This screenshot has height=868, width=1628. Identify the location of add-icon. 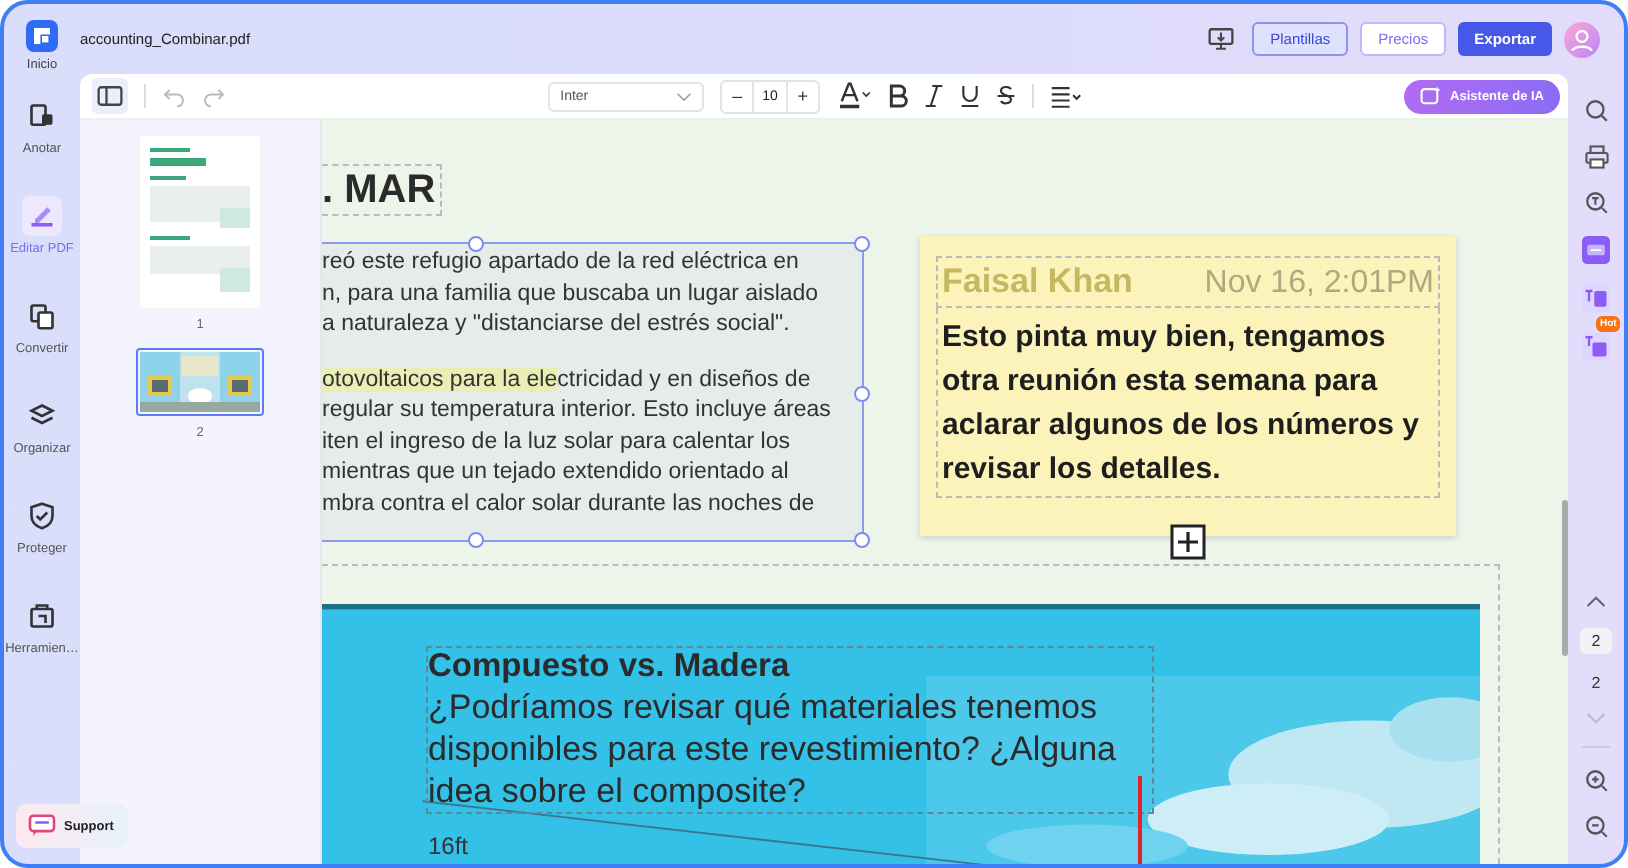
(1188, 542).